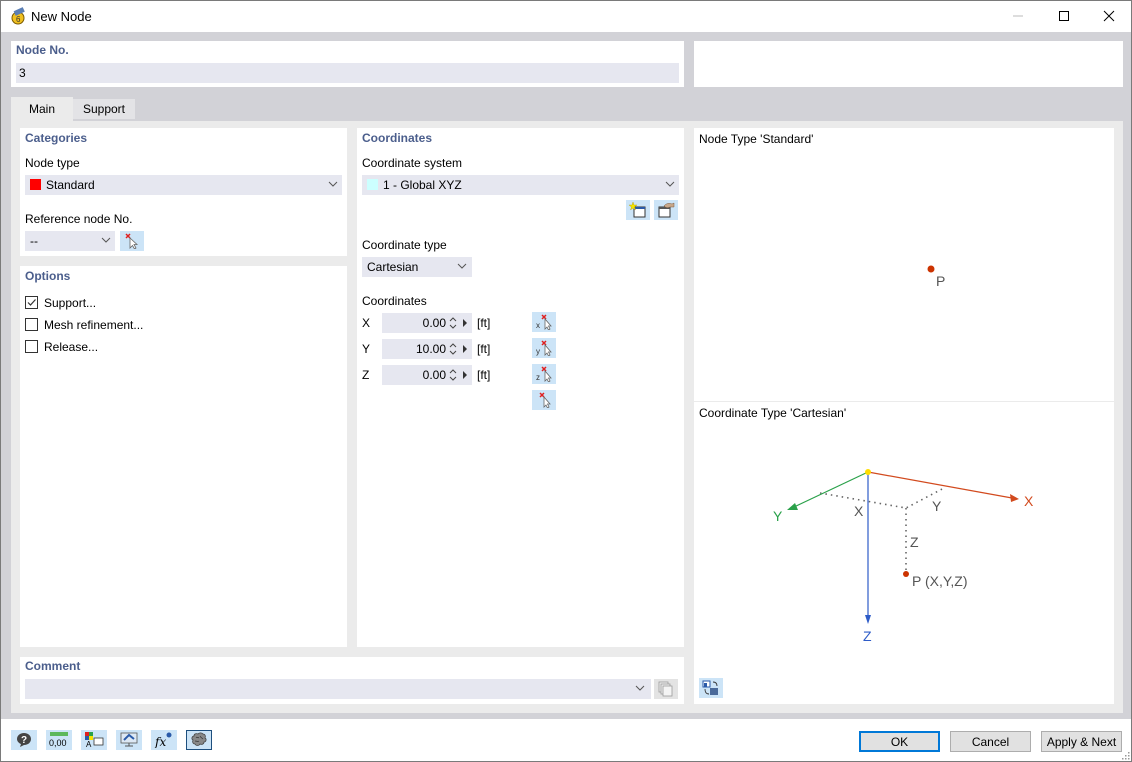  What do you see at coordinates (31, 324) in the screenshot?
I see `mesh-refinement-checkbox` at bounding box center [31, 324].